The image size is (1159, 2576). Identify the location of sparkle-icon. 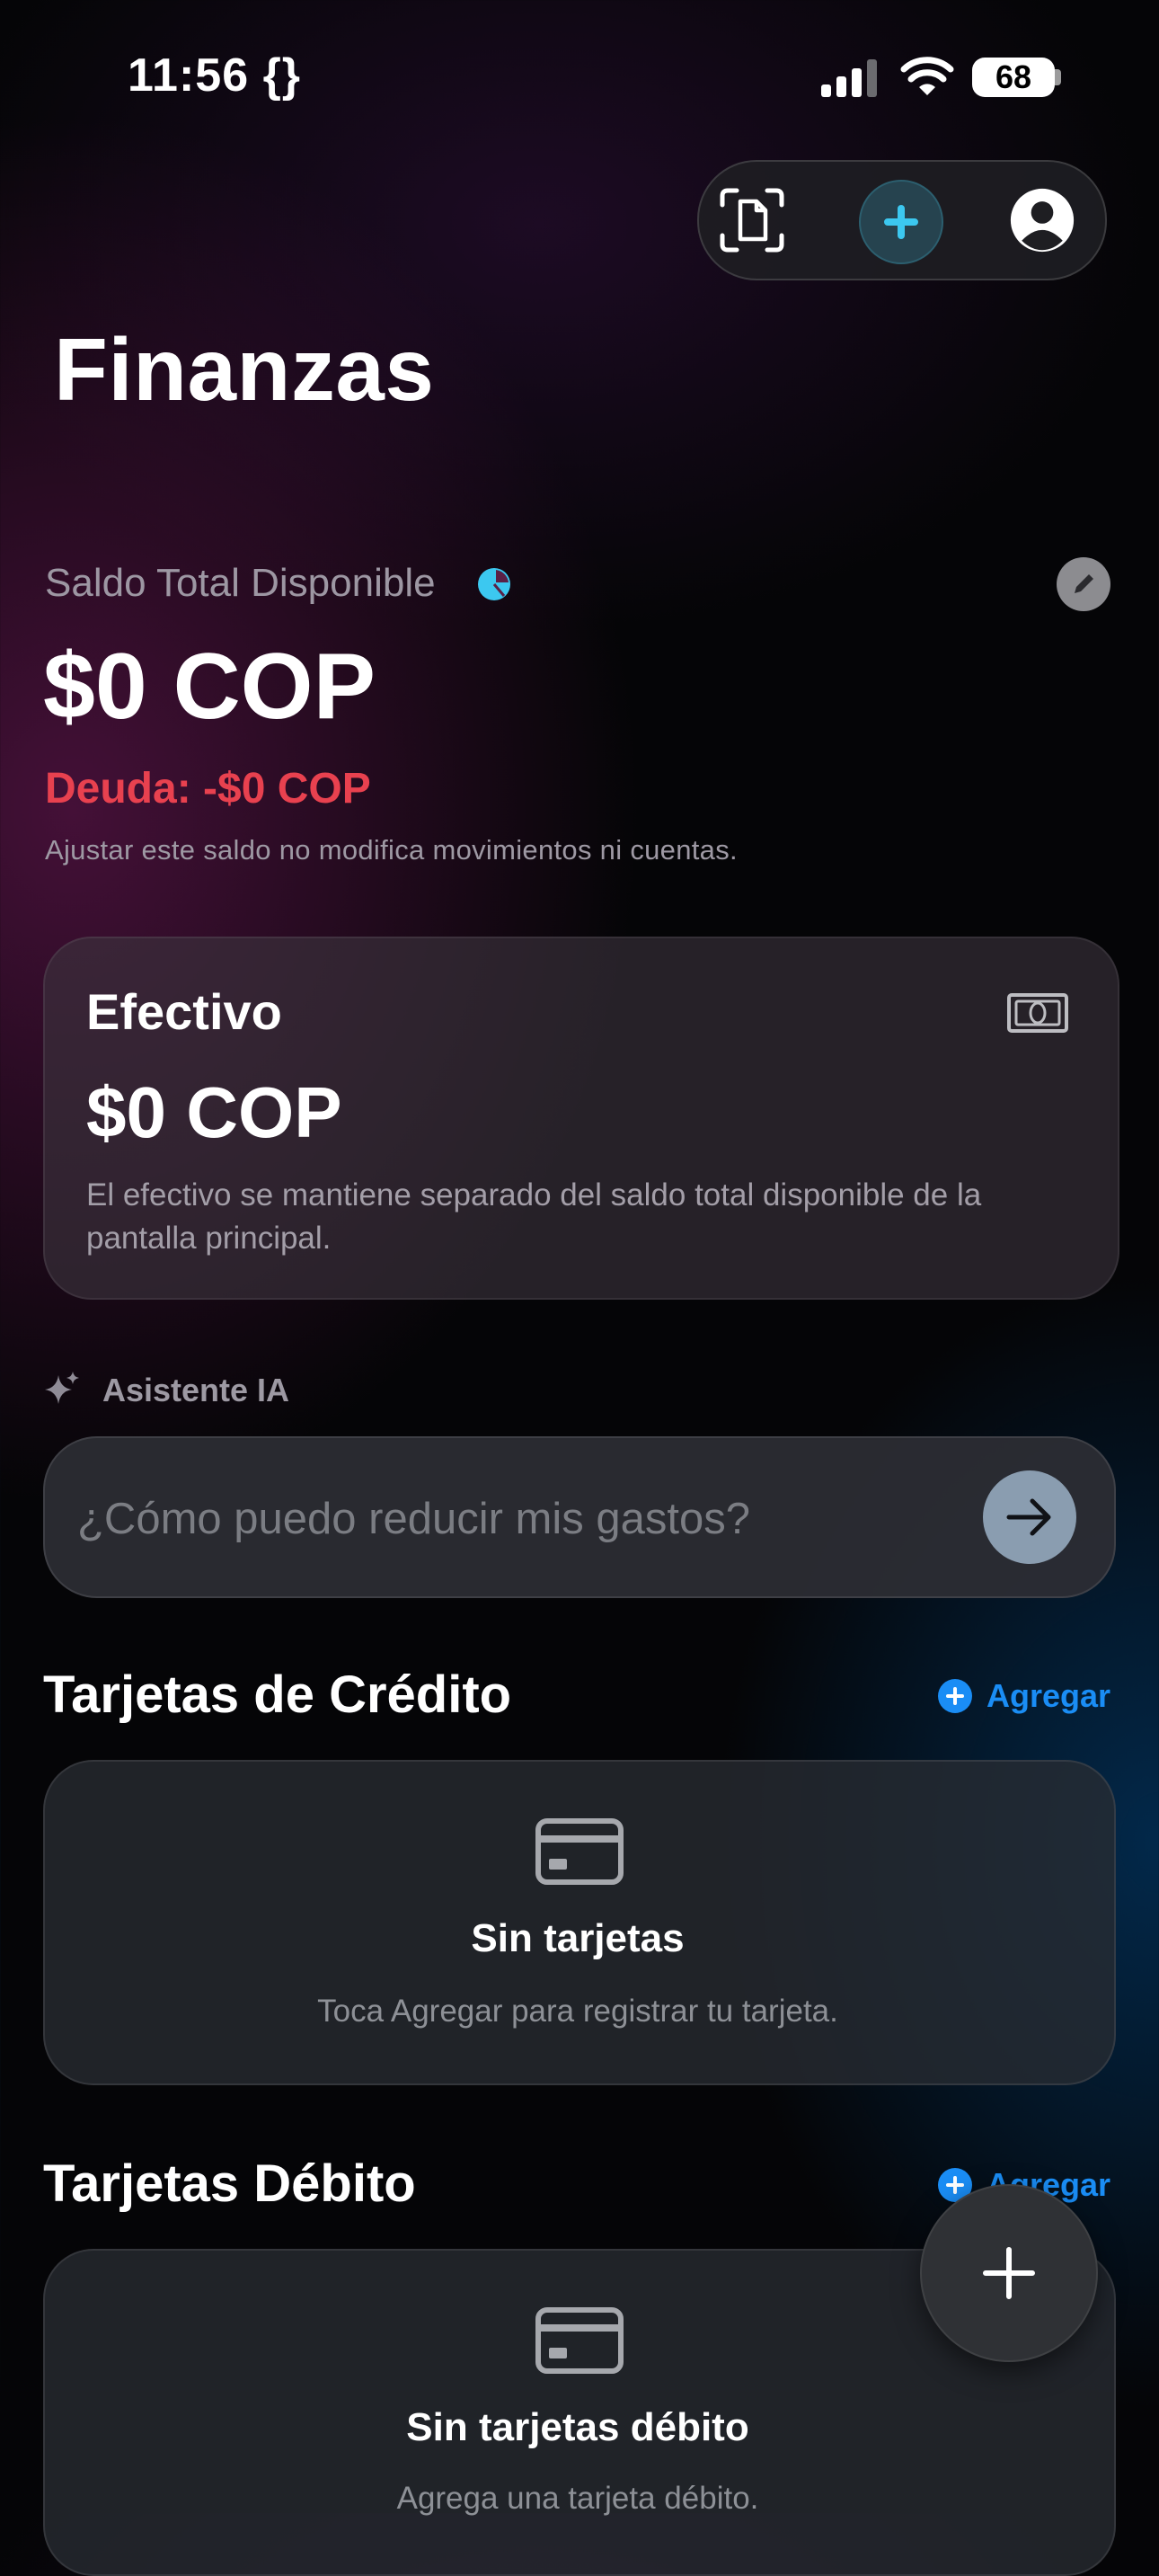
(62, 1388).